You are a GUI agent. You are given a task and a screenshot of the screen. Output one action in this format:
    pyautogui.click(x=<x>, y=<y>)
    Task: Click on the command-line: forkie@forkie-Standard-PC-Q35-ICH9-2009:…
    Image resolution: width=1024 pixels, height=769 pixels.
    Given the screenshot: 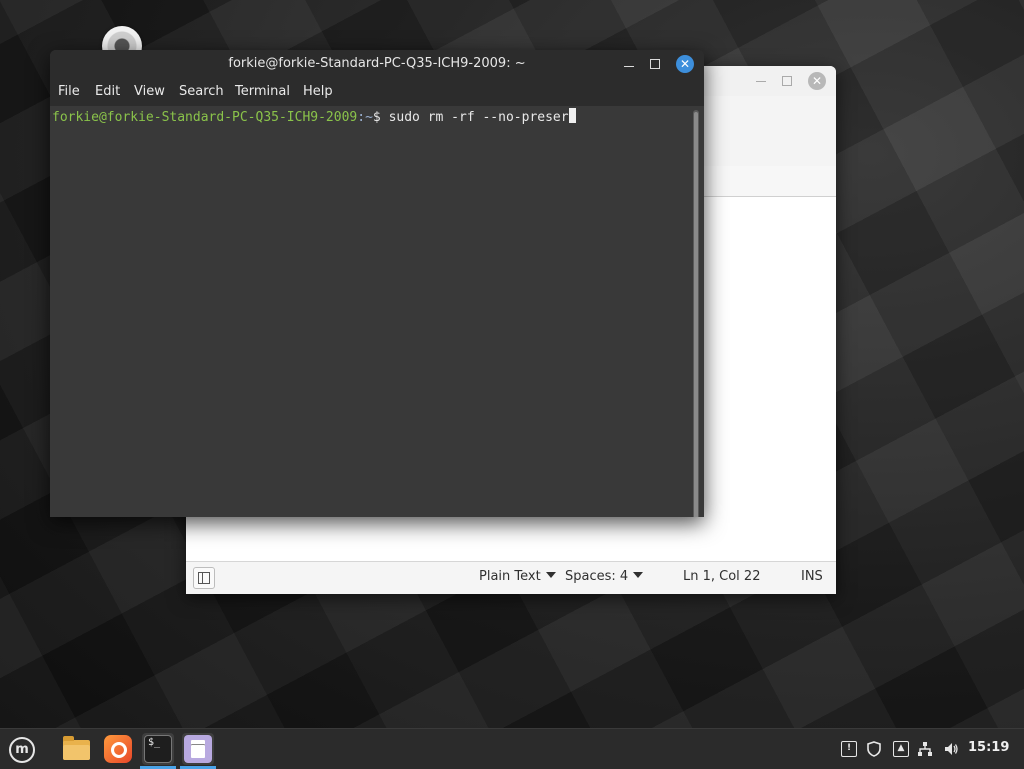 What is the action you would take?
    pyautogui.click(x=314, y=117)
    